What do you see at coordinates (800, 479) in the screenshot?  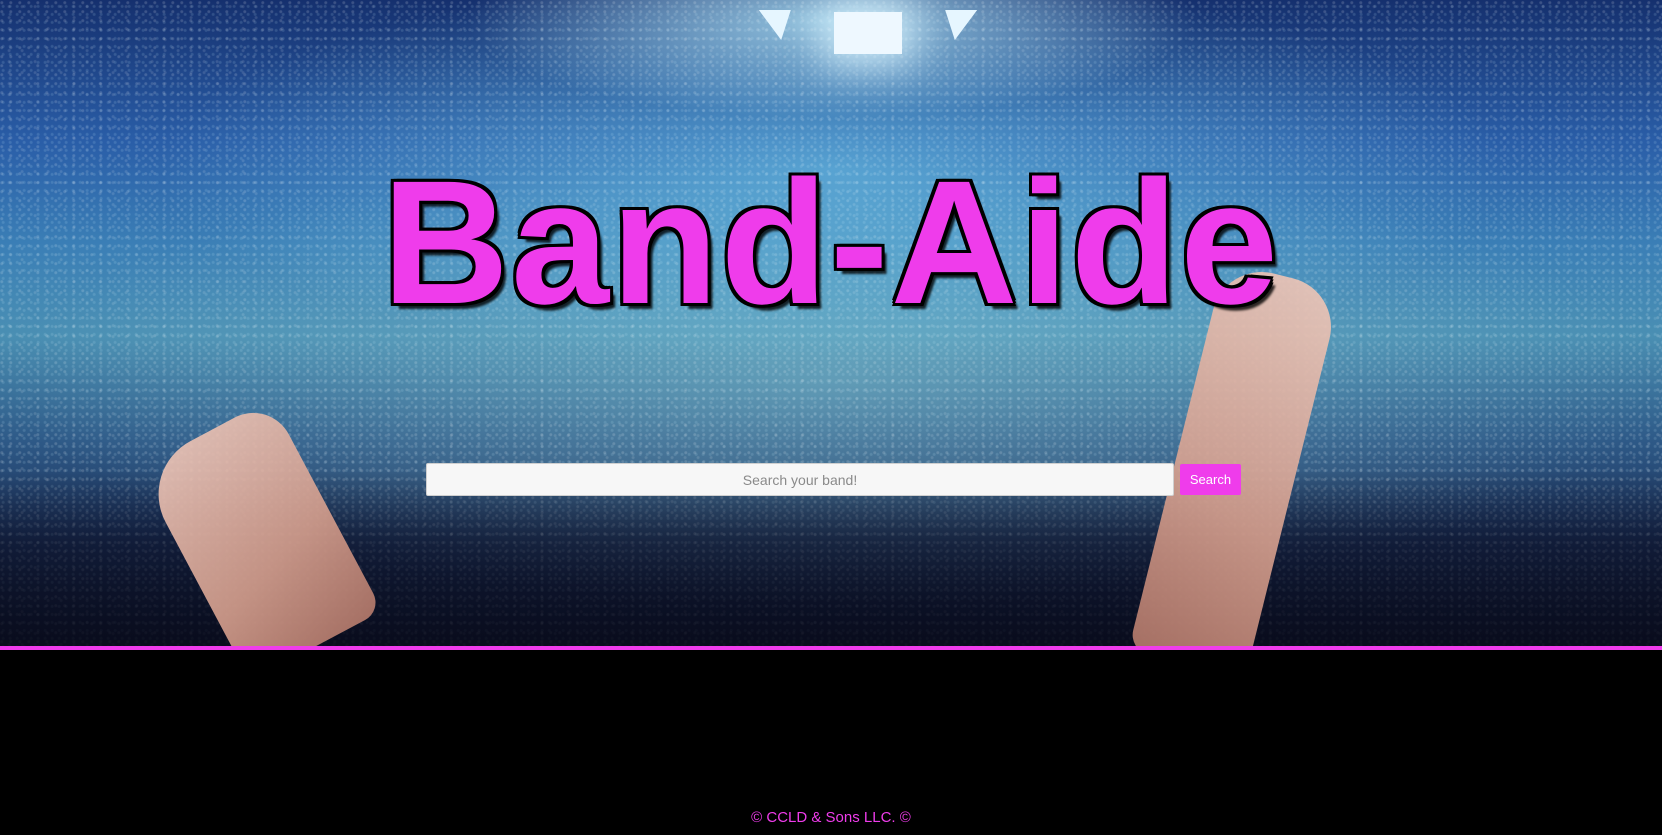 I see `search-input` at bounding box center [800, 479].